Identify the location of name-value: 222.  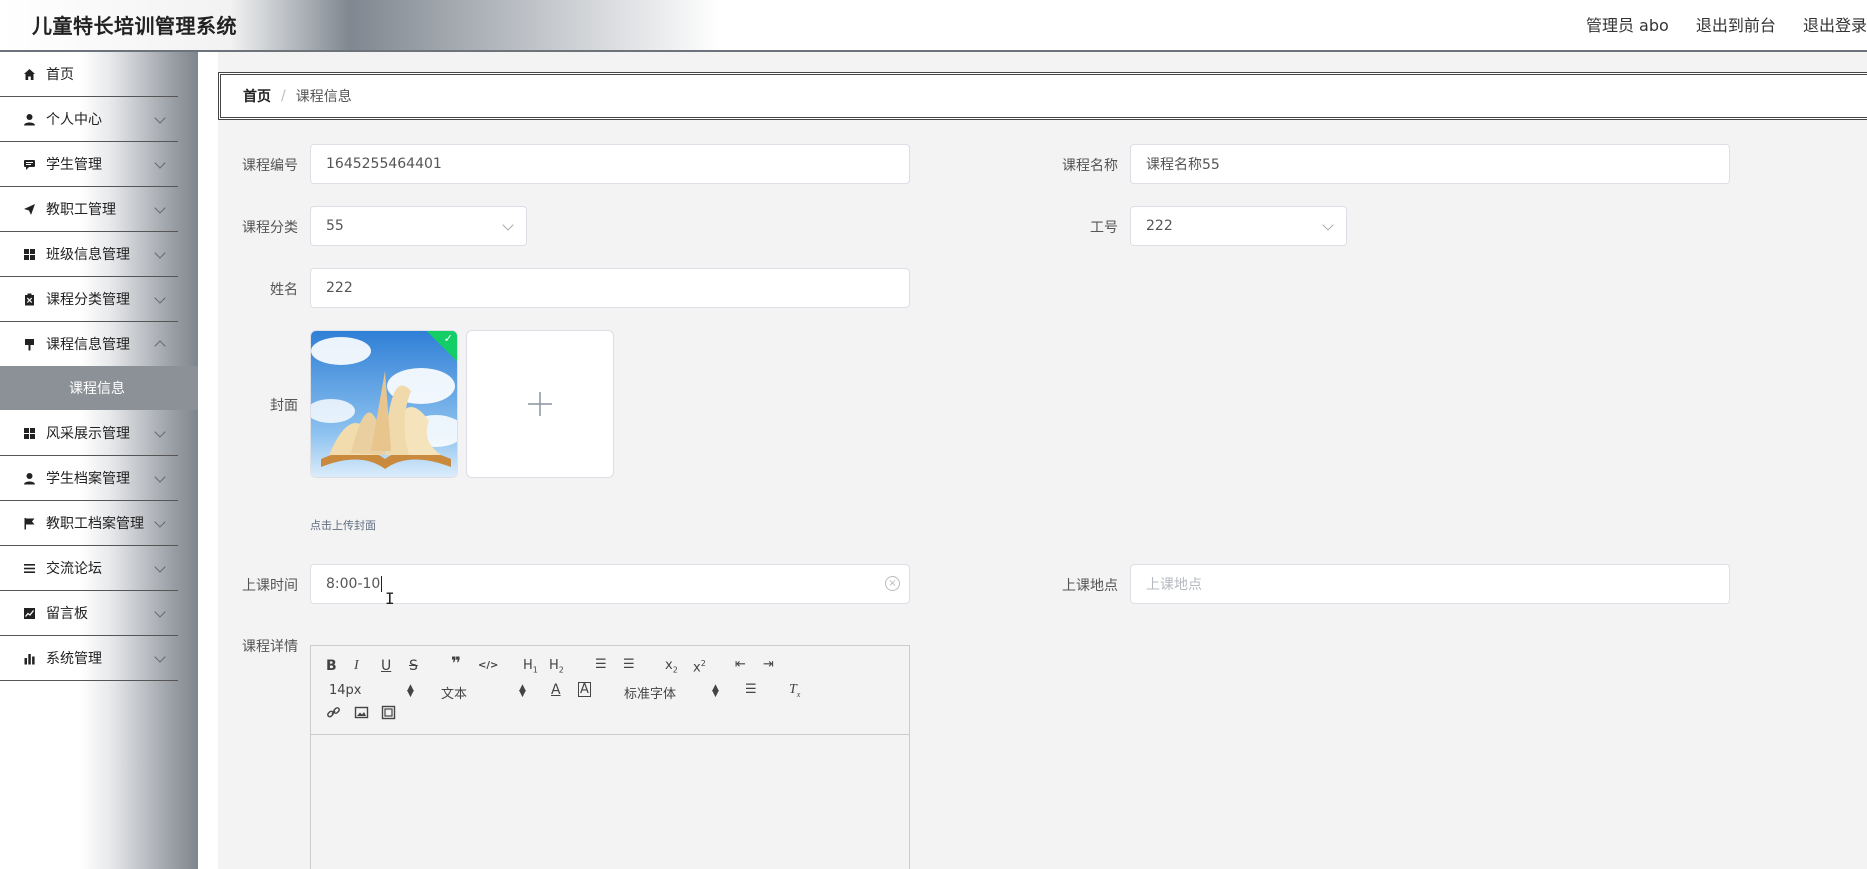
(339, 288).